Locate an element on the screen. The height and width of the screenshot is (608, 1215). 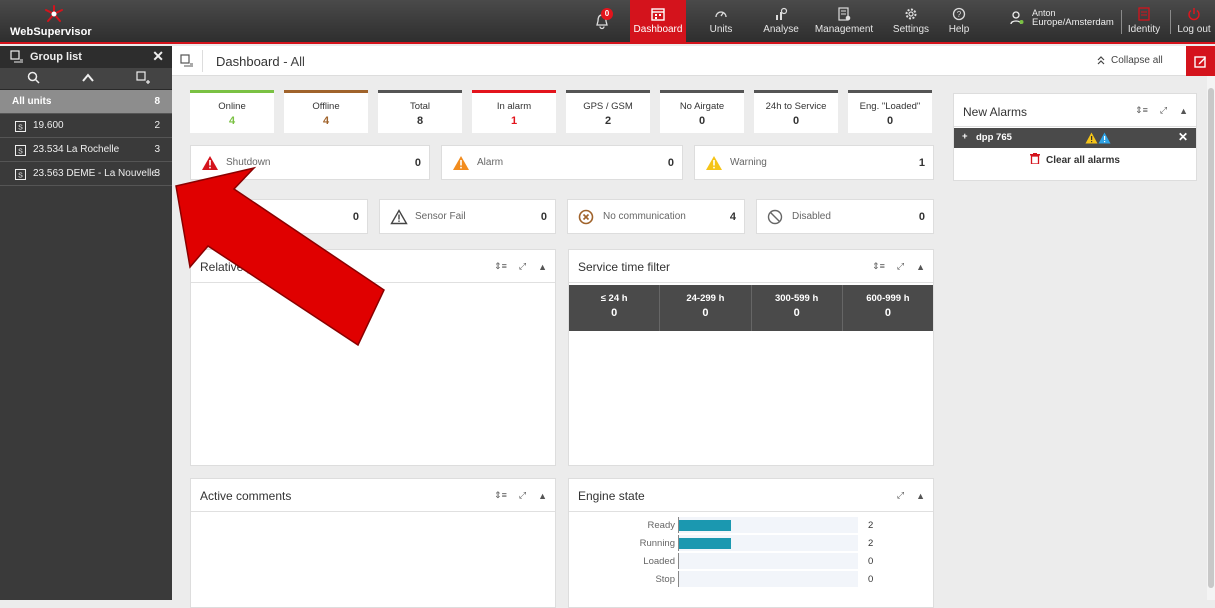
logo: WebSupervisor is located at coordinates (70, 22).